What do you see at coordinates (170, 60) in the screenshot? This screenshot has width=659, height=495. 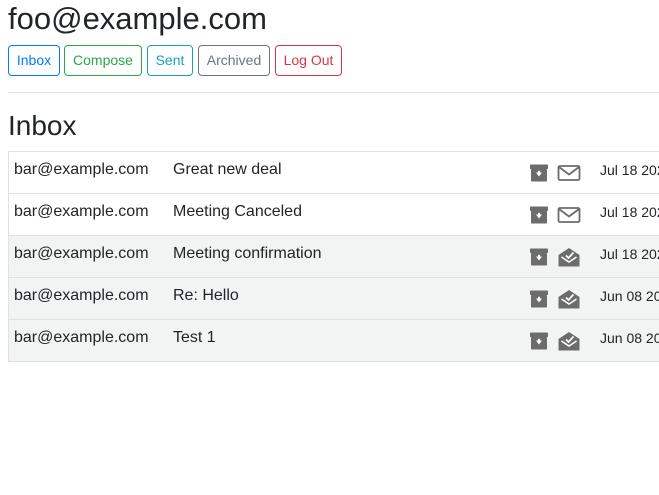 I see `sent-button: Sent` at bounding box center [170, 60].